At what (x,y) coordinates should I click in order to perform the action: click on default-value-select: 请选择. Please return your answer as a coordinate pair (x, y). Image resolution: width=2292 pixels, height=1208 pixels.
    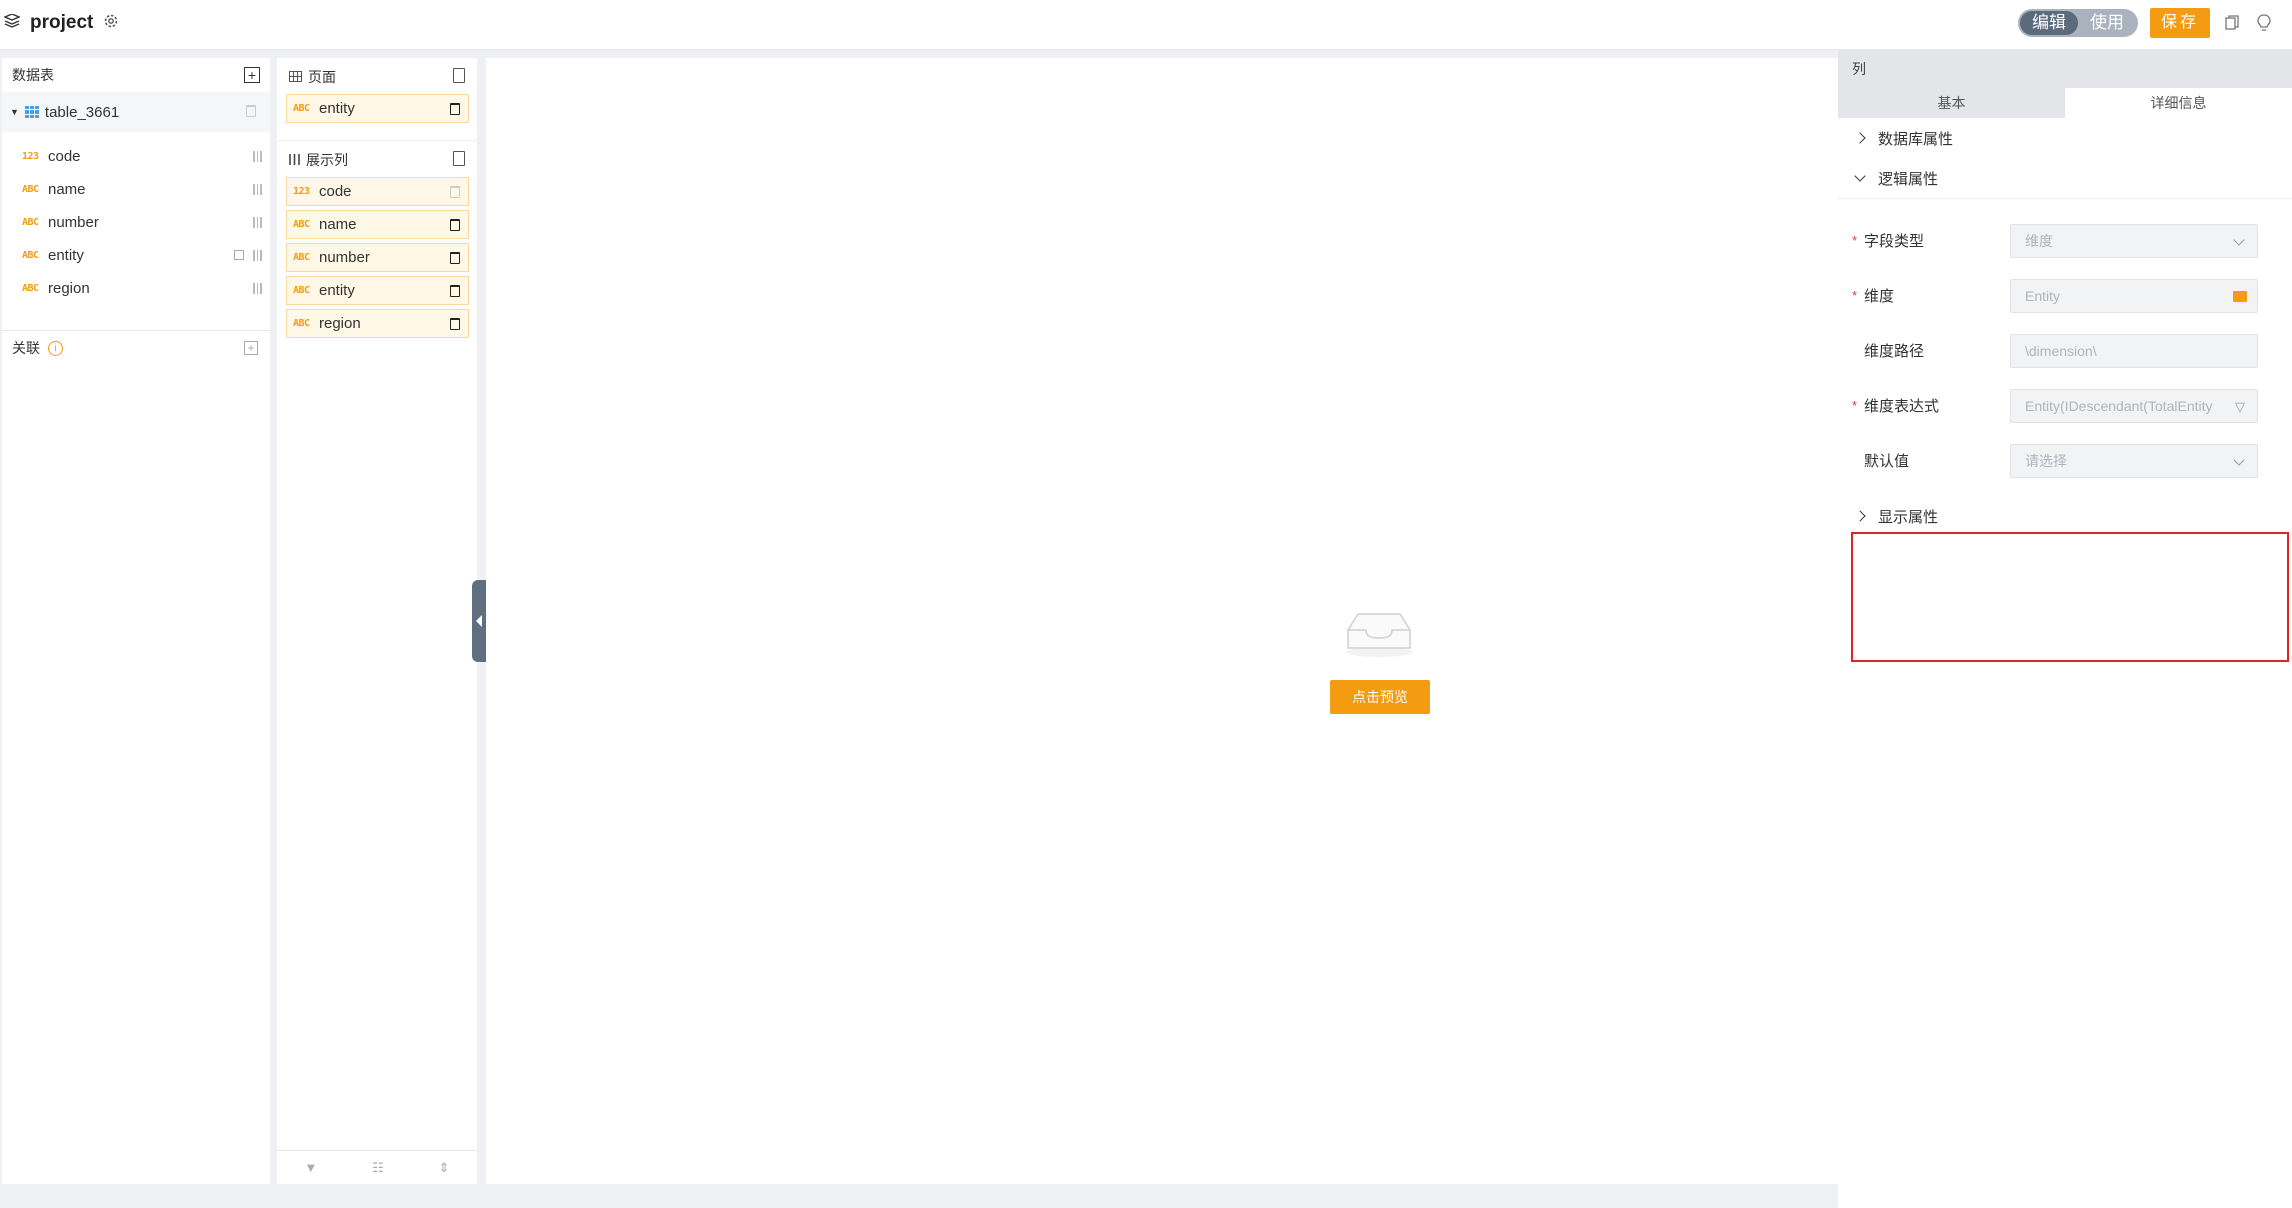
    Looking at the image, I should click on (2134, 460).